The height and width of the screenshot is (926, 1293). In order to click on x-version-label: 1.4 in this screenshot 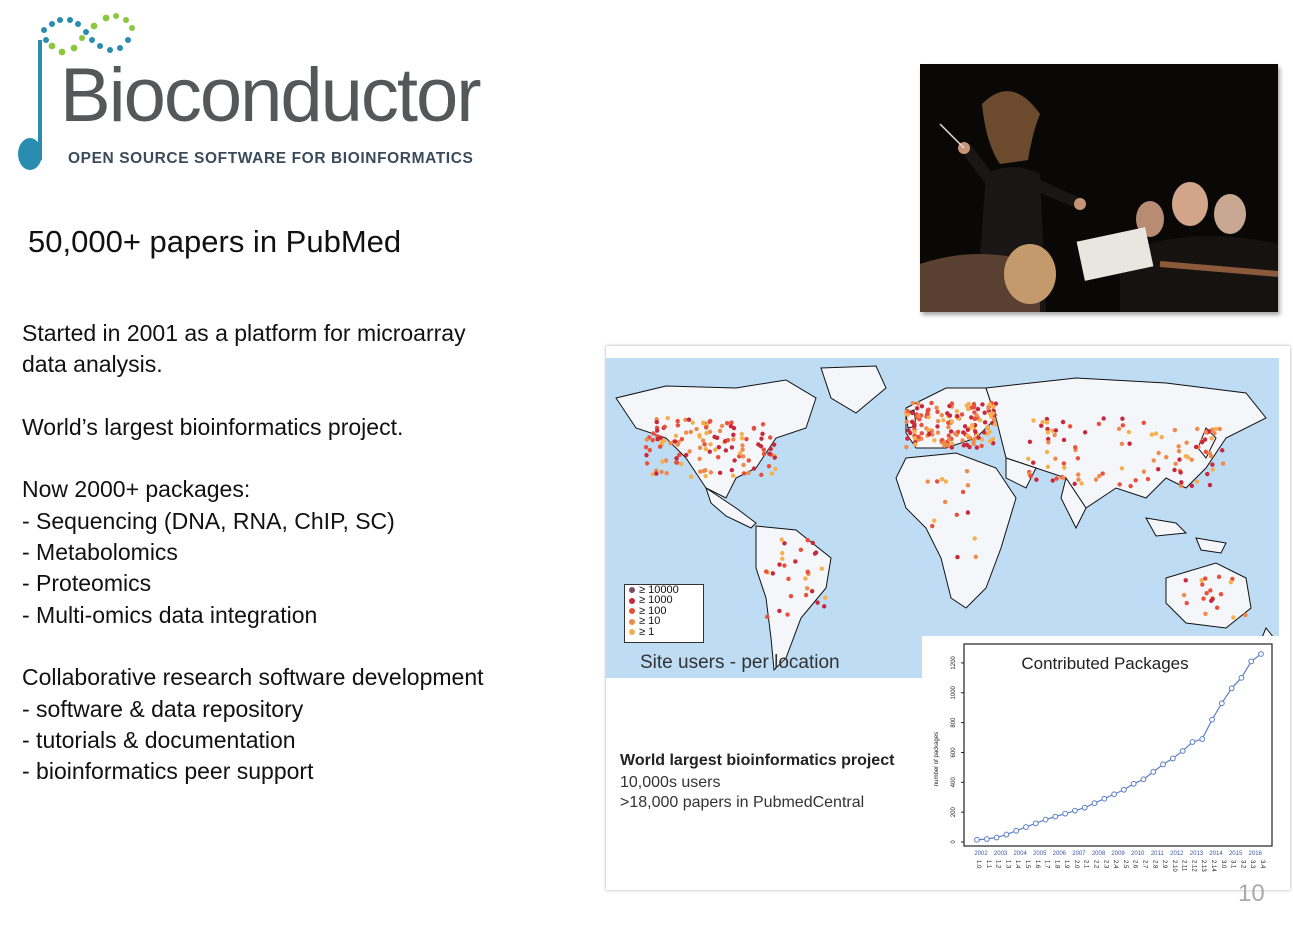, I will do `click(1017, 864)`.